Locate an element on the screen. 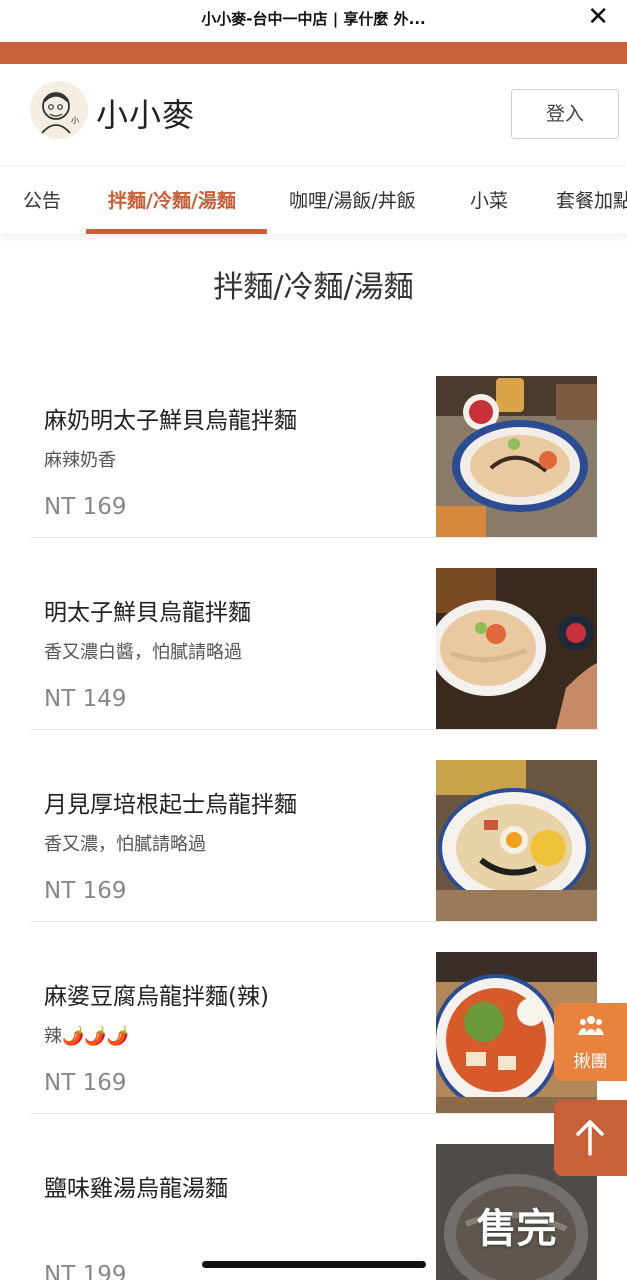 The image size is (627, 1280). menu-item: 月見厚培根起士烏龍拌麵 香又濃，怕膩請略過 NT 169 is located at coordinates (313, 841).